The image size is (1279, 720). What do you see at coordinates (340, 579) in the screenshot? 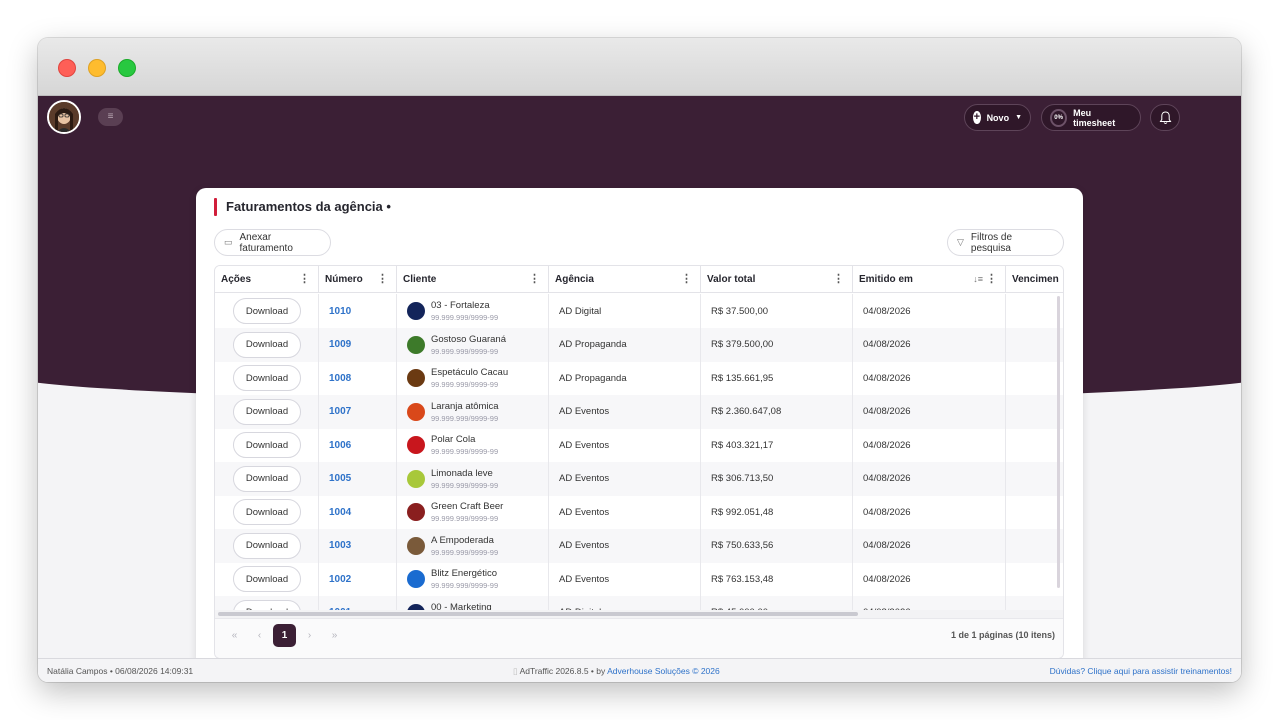
I see `invoice-number-link: 1002` at bounding box center [340, 579].